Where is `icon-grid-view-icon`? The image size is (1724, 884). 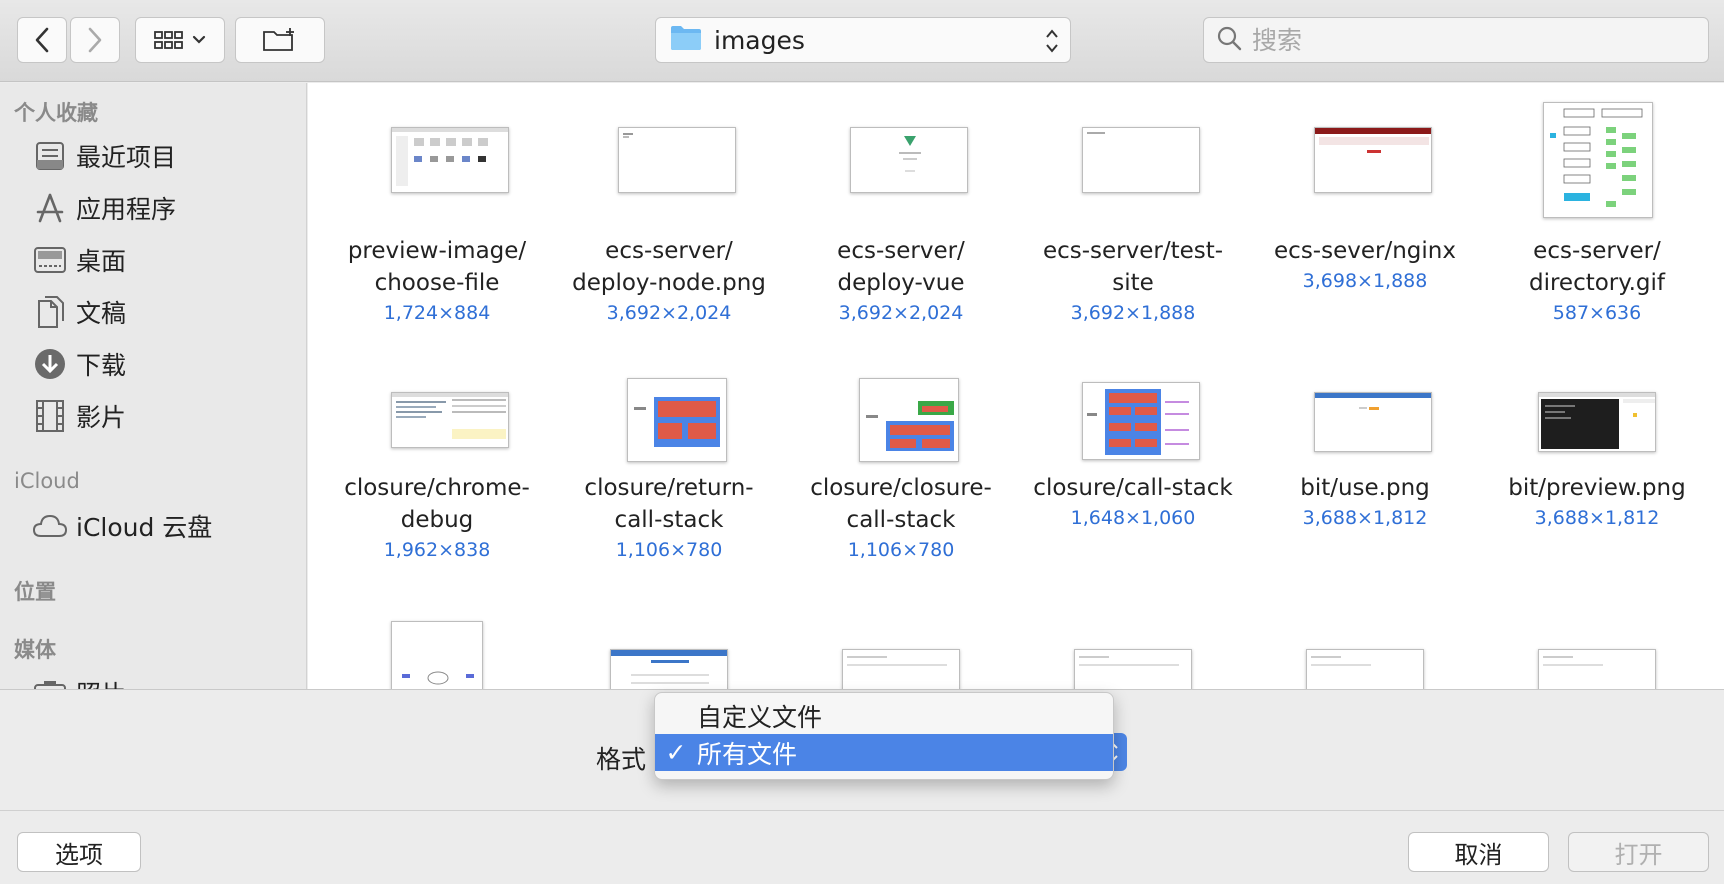
icon-grid-view-icon is located at coordinates (169, 40).